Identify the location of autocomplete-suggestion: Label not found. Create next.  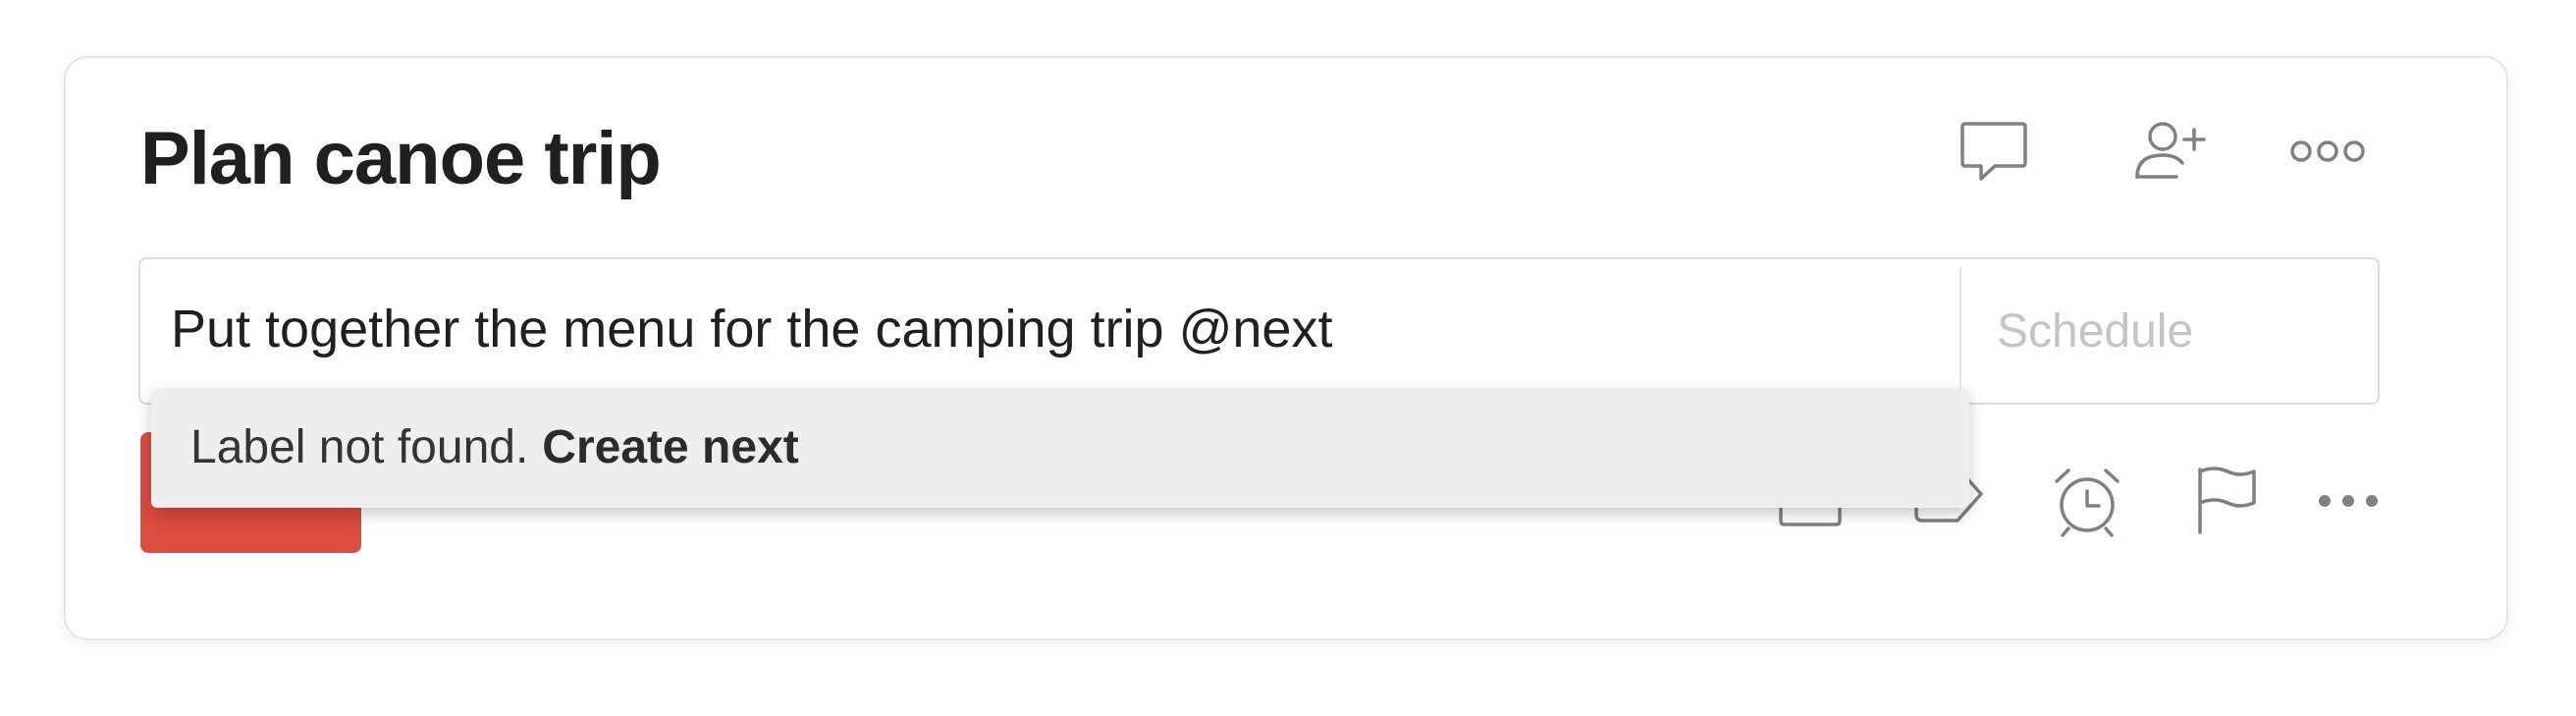
(494, 447).